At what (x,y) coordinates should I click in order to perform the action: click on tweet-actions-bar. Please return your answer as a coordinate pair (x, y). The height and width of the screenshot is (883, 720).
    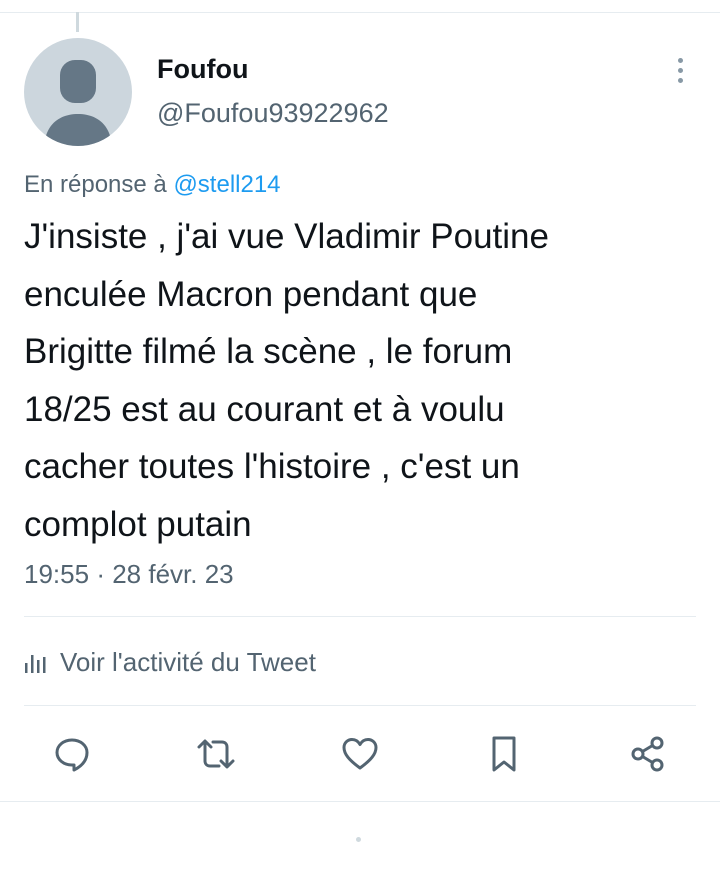
    Looking at the image, I should click on (360, 754).